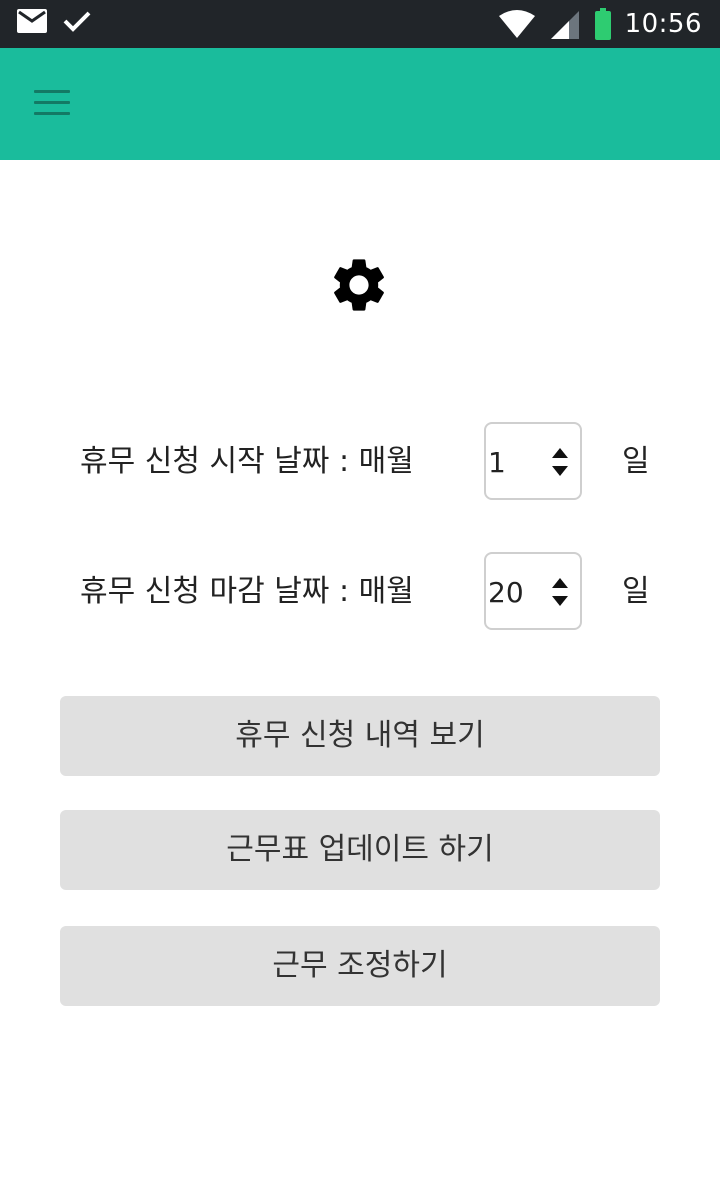  I want to click on end-day-stepper: 20, so click(533, 591).